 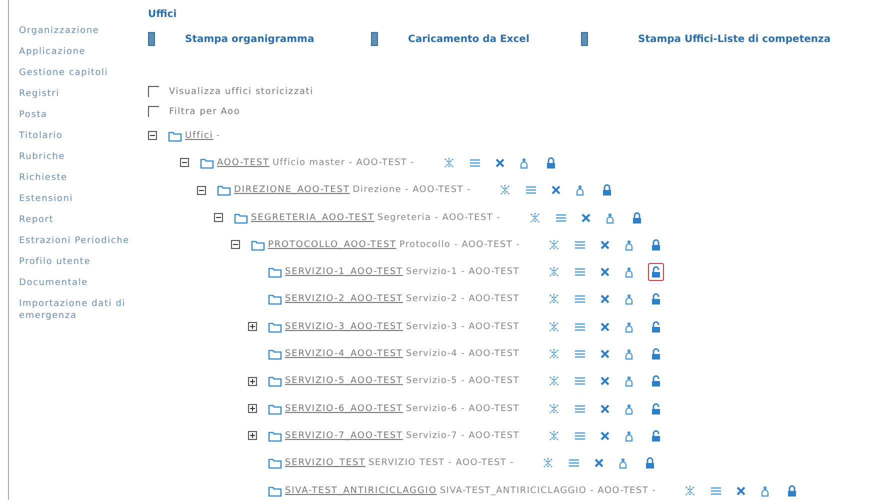 What do you see at coordinates (75, 157) in the screenshot?
I see `sidebar-item: Rubriche` at bounding box center [75, 157].